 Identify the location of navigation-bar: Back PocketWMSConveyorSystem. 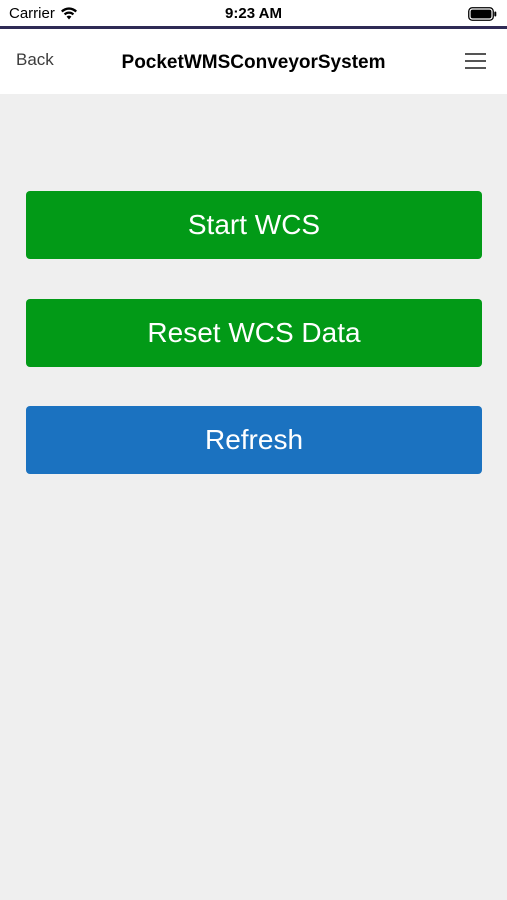
(253, 61).